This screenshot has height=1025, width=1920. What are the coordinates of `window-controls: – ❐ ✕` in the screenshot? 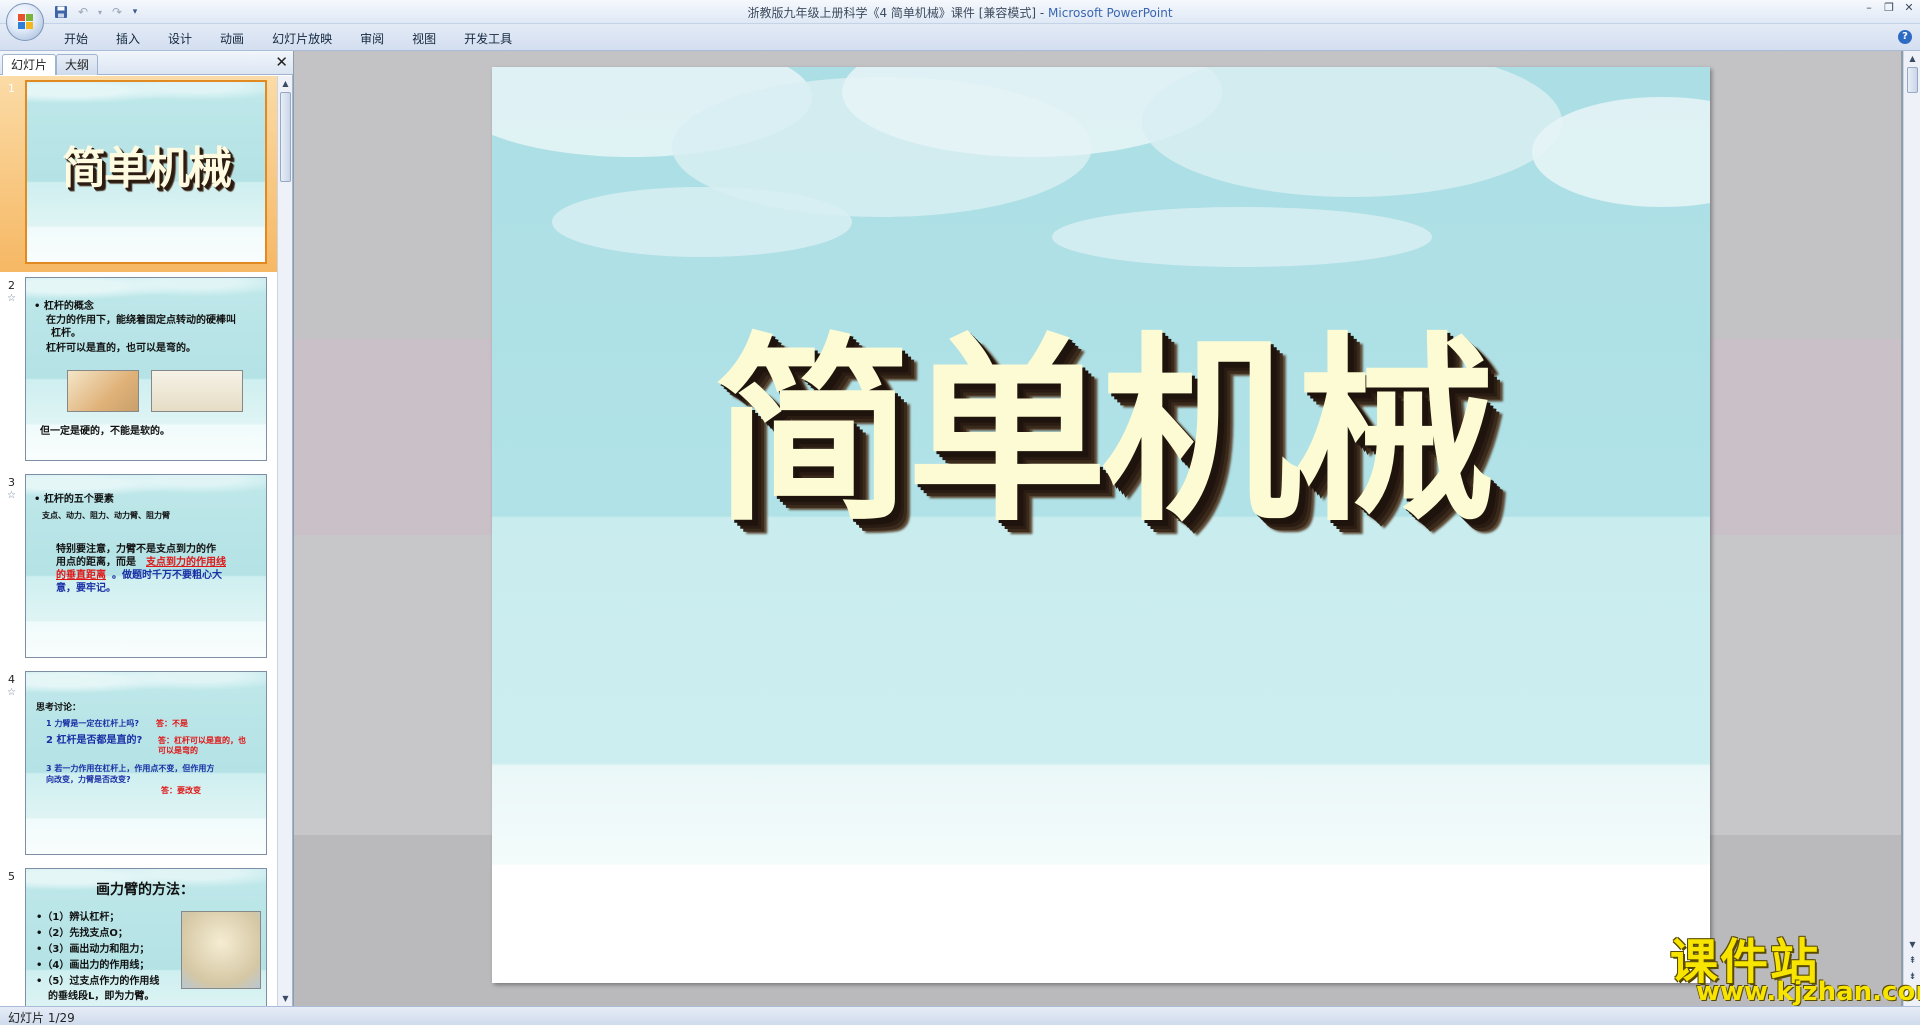 It's located at (1889, 8).